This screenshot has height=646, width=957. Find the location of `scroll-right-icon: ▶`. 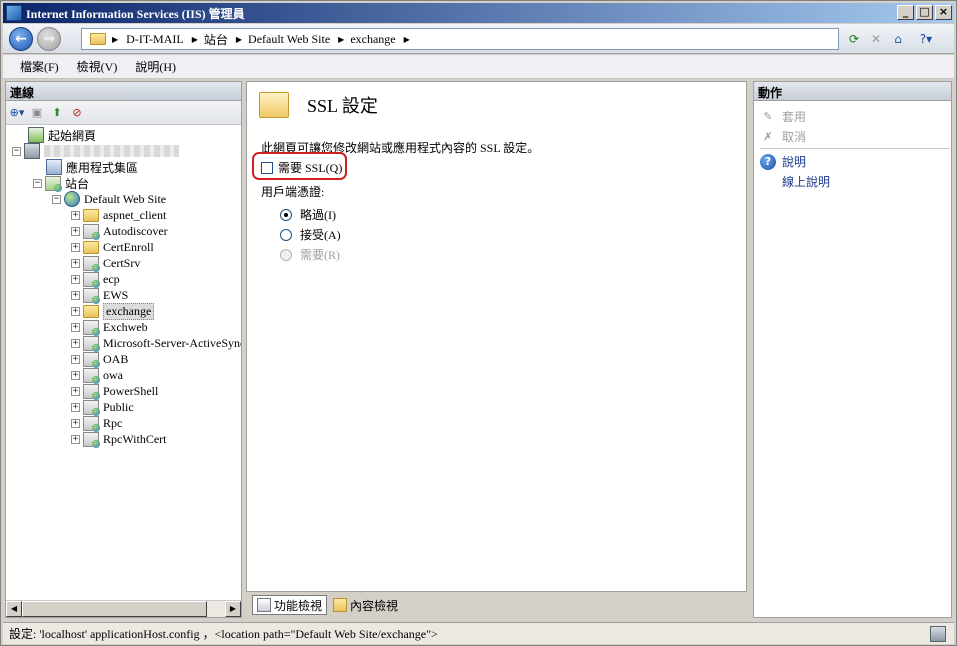

scroll-right-icon: ▶ is located at coordinates (233, 609).